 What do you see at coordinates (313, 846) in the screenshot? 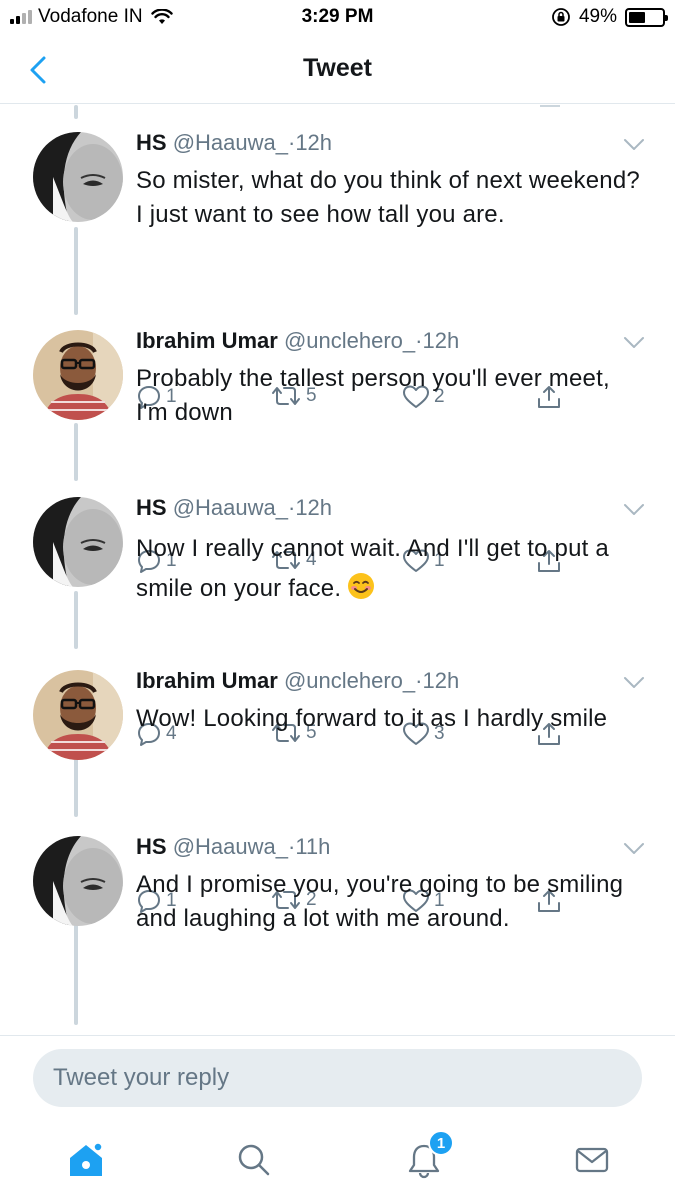
I see `tweet-time: 11h` at bounding box center [313, 846].